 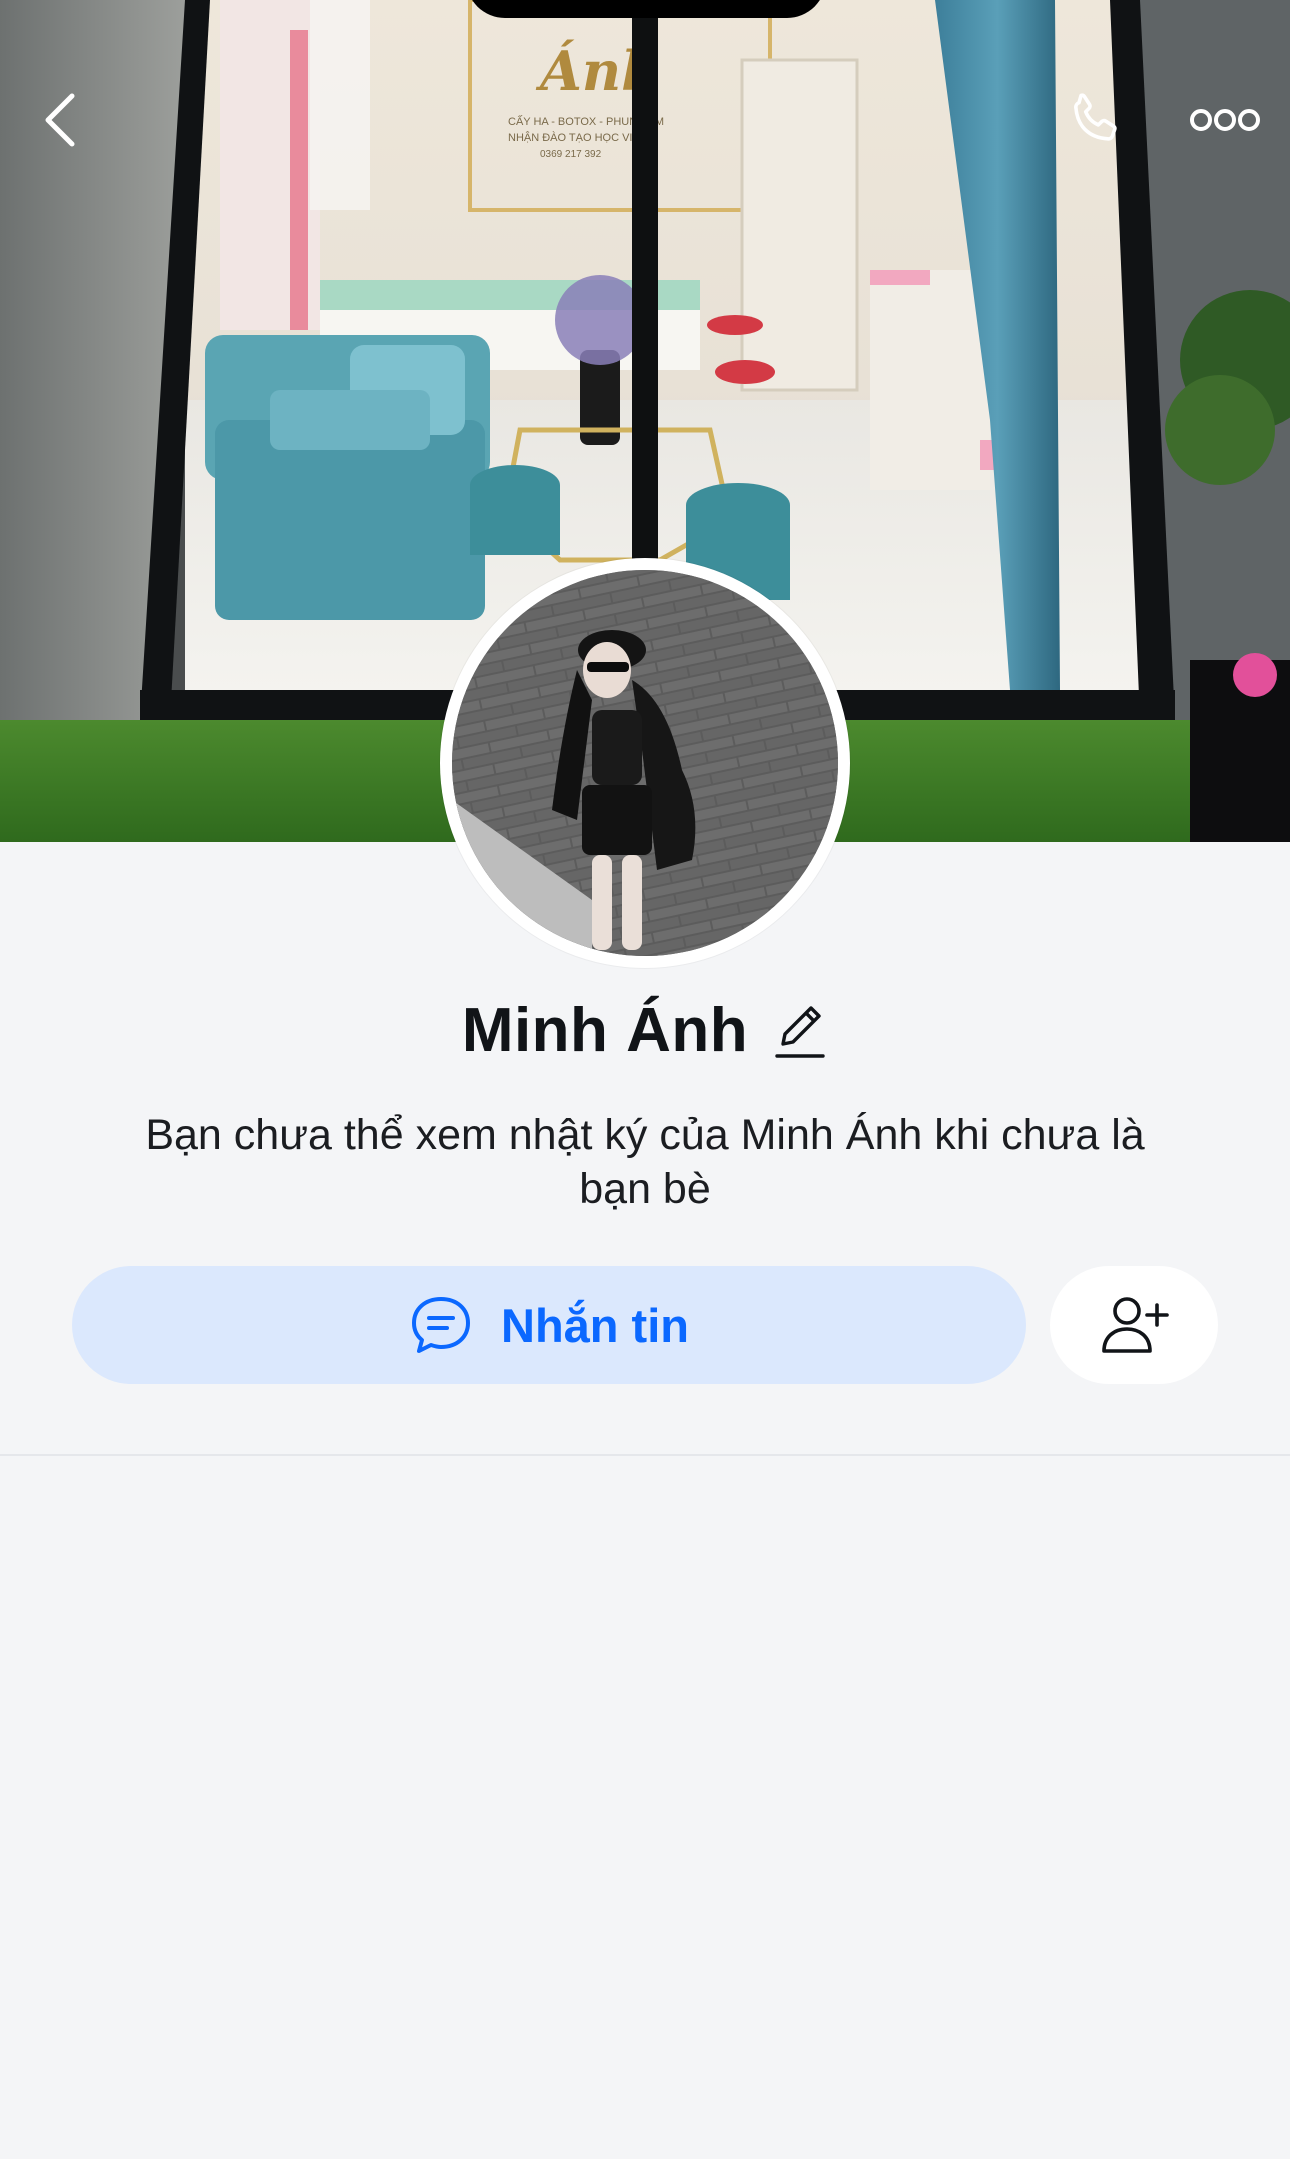 I want to click on dynamic-island, so click(x=646, y=9).